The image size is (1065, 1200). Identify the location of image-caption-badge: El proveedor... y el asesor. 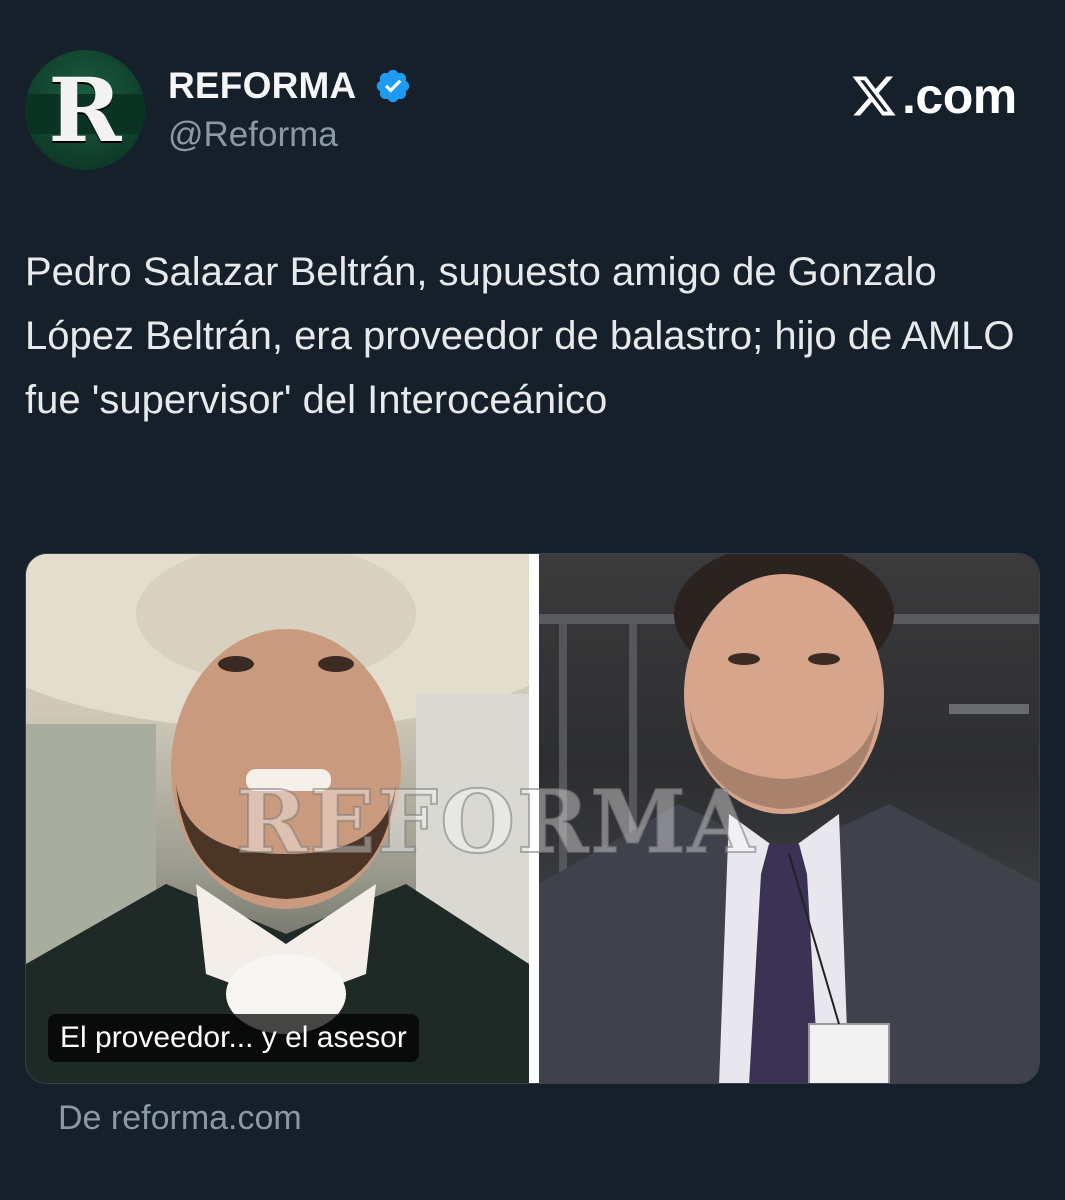
(233, 1038).